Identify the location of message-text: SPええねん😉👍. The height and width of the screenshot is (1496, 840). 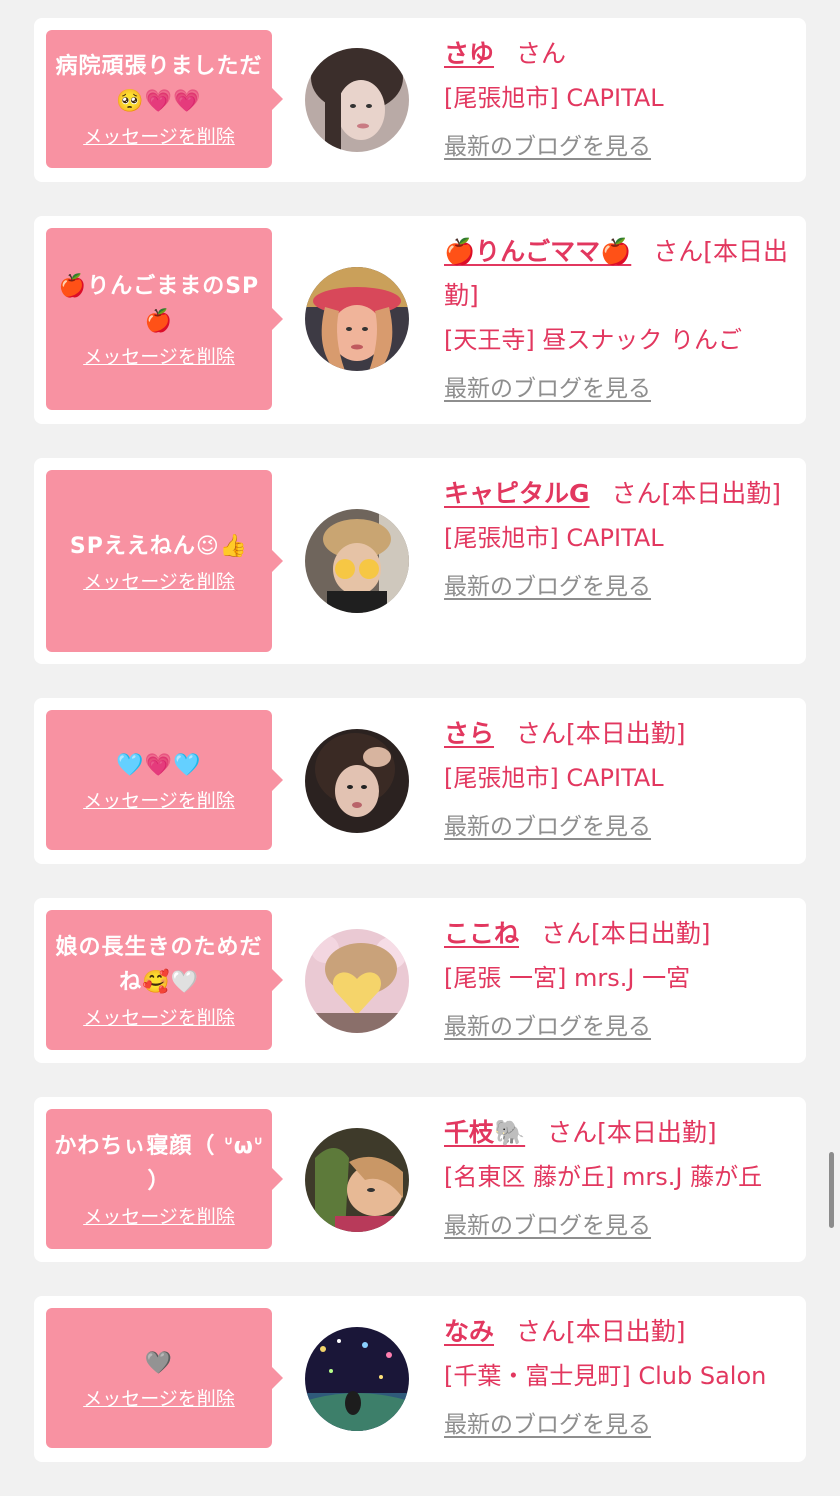
(159, 546).